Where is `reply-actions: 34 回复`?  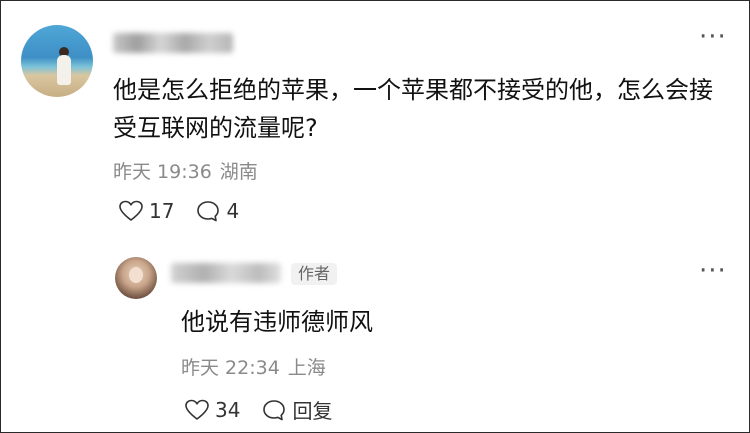 reply-actions: 34 回复 is located at coordinates (269, 409).